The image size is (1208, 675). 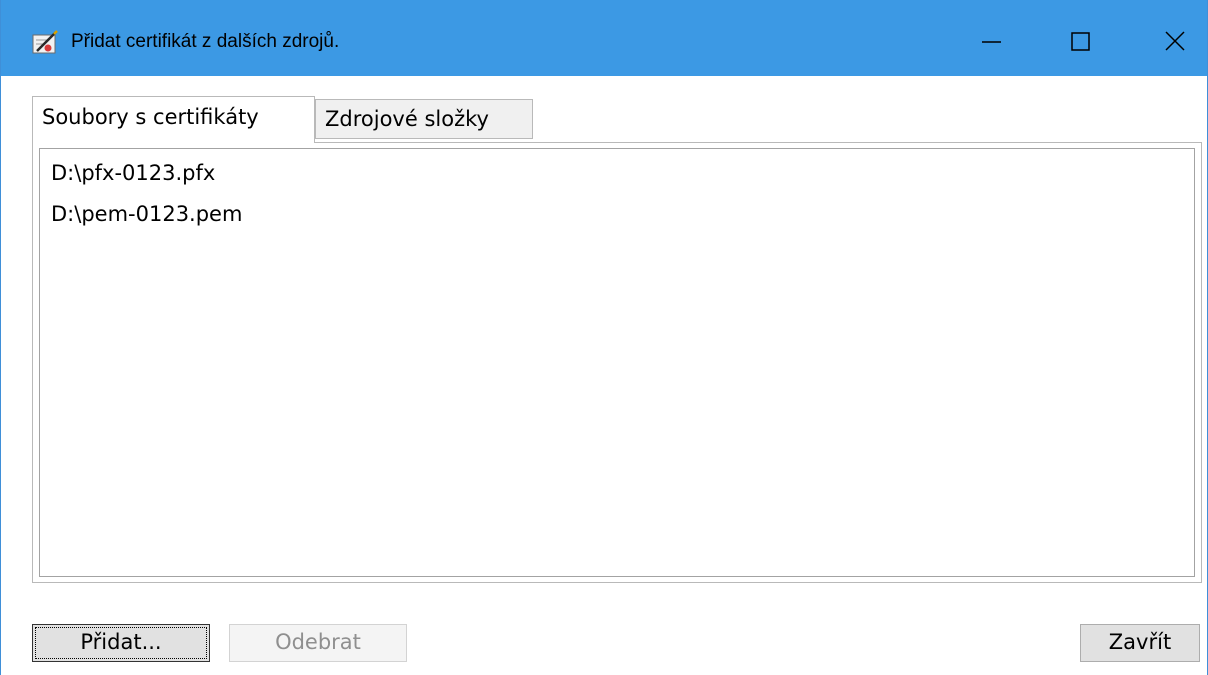 What do you see at coordinates (1164, 38) in the screenshot?
I see `close-window-button` at bounding box center [1164, 38].